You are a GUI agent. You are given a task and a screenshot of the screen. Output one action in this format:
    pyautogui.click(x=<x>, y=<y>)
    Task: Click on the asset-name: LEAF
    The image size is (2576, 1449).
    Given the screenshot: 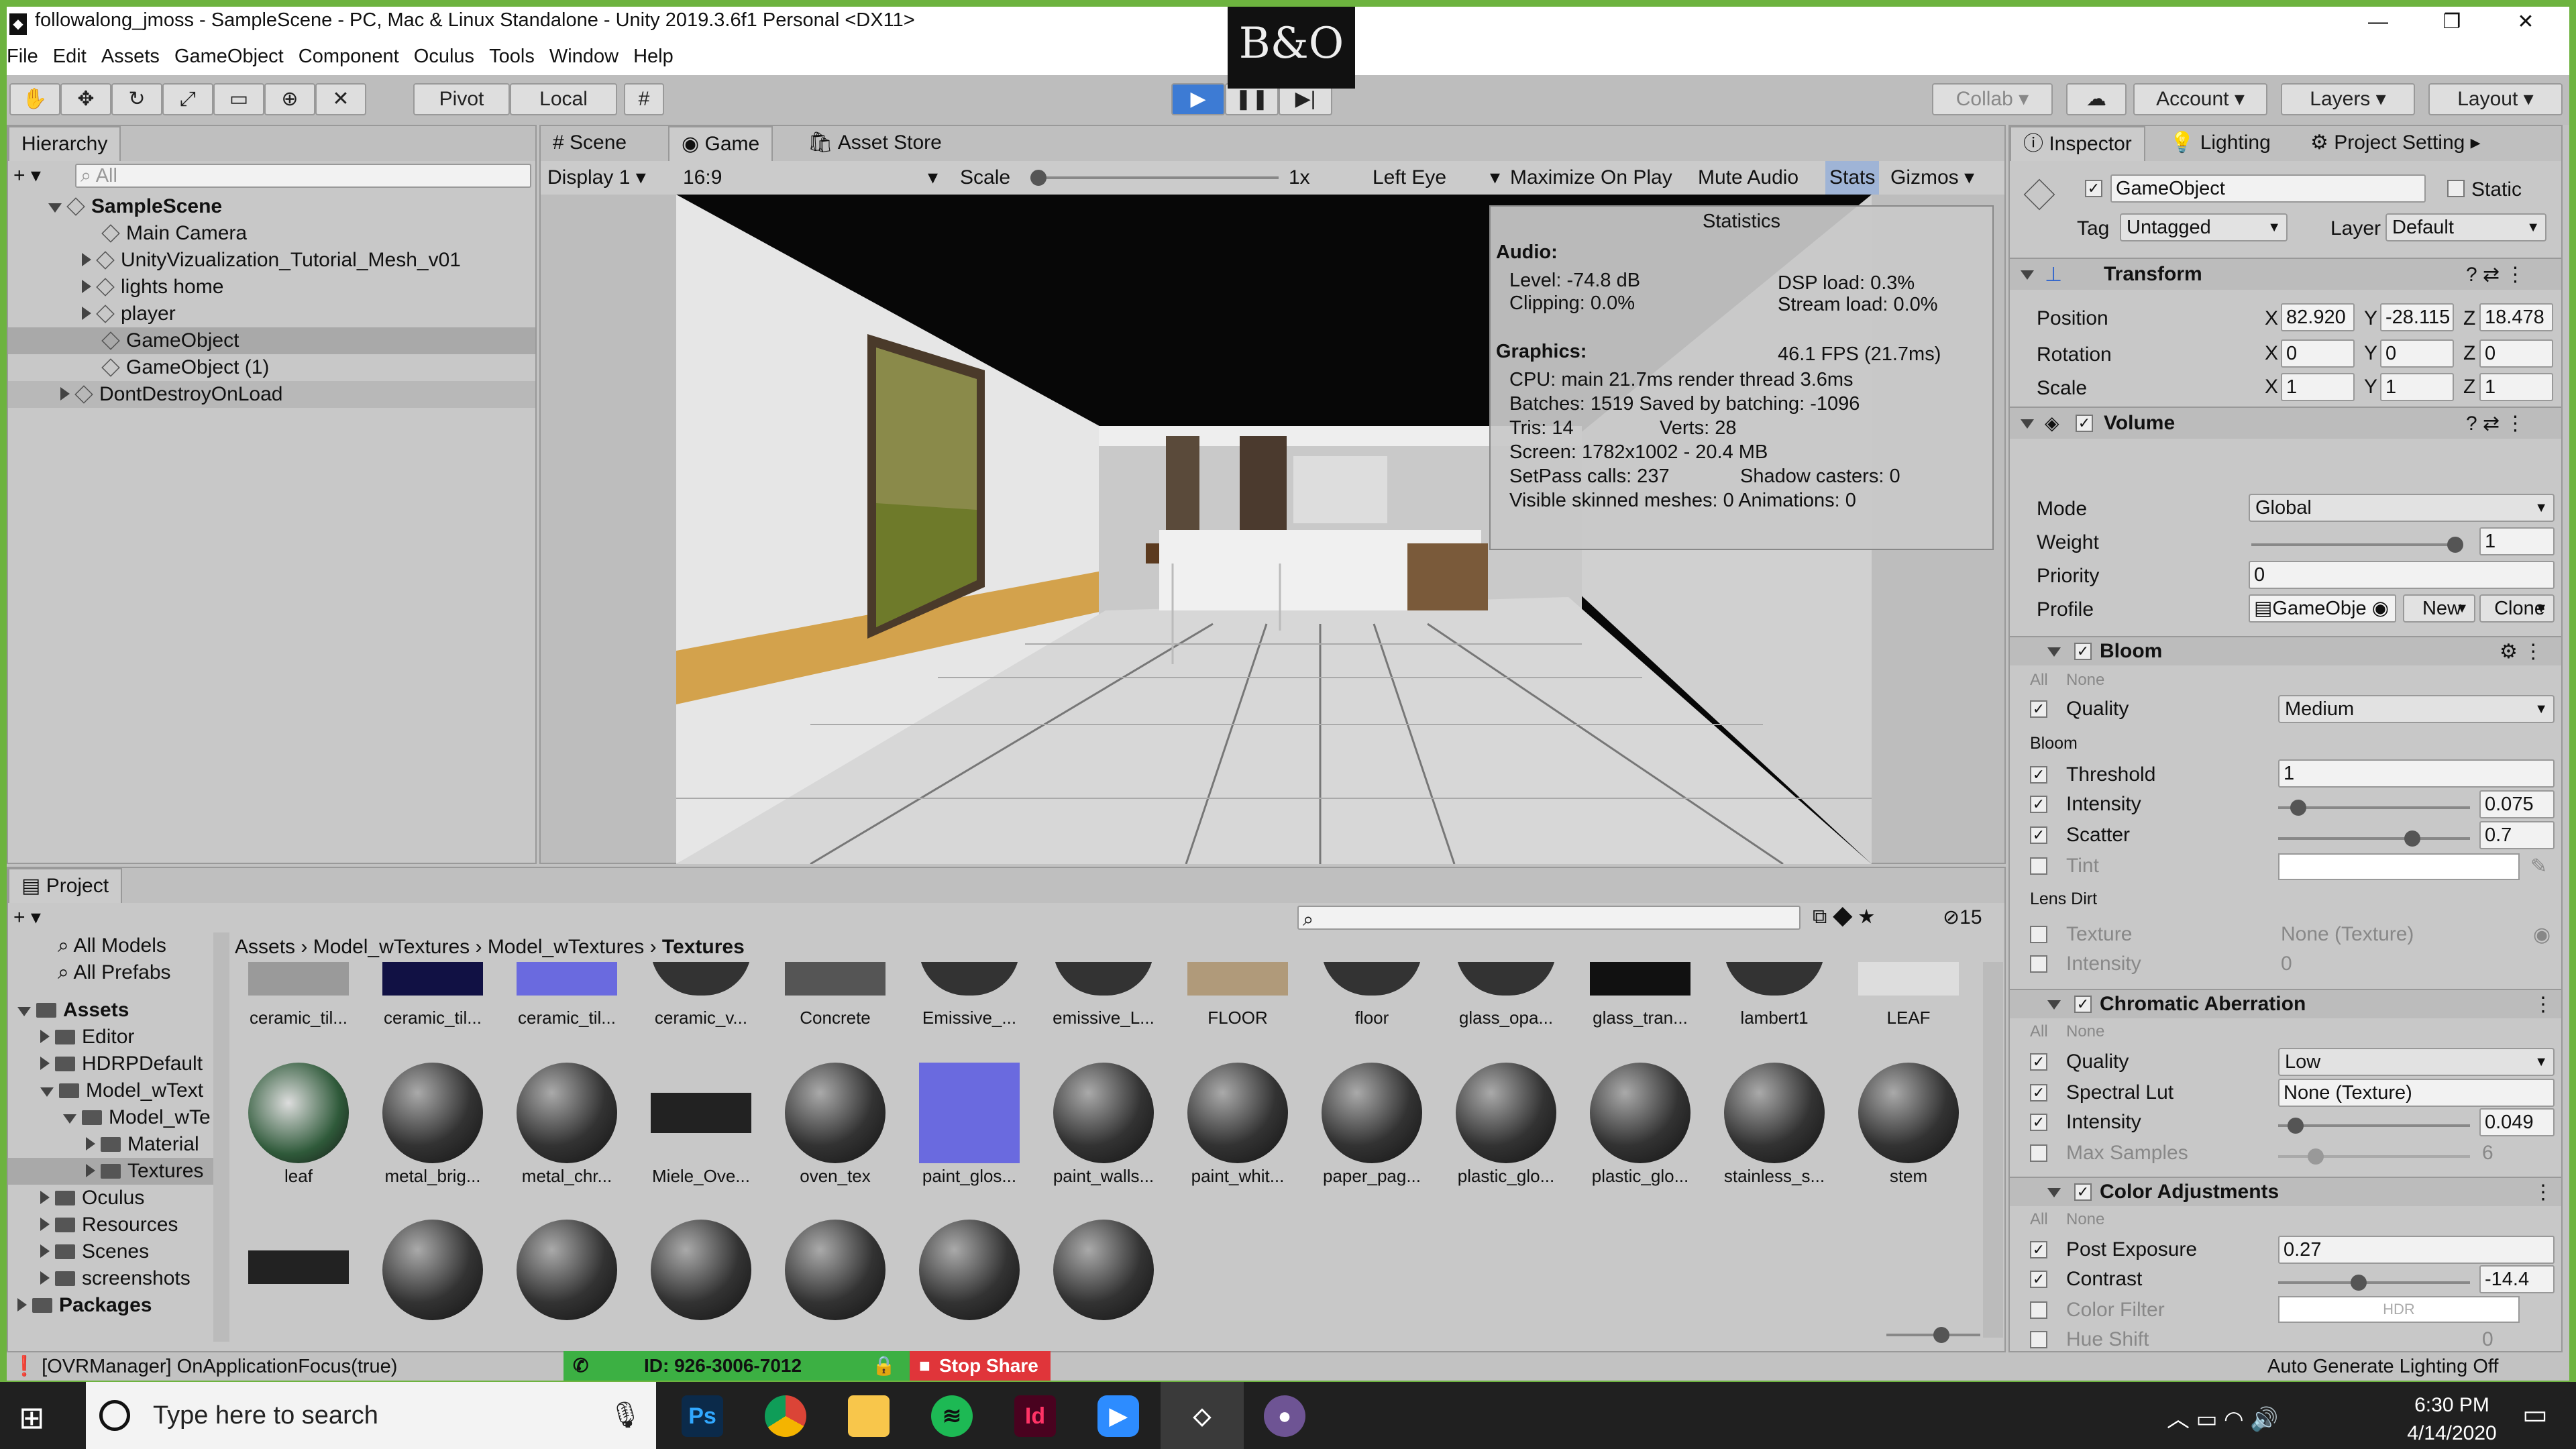 What is the action you would take?
    pyautogui.click(x=1908, y=1018)
    